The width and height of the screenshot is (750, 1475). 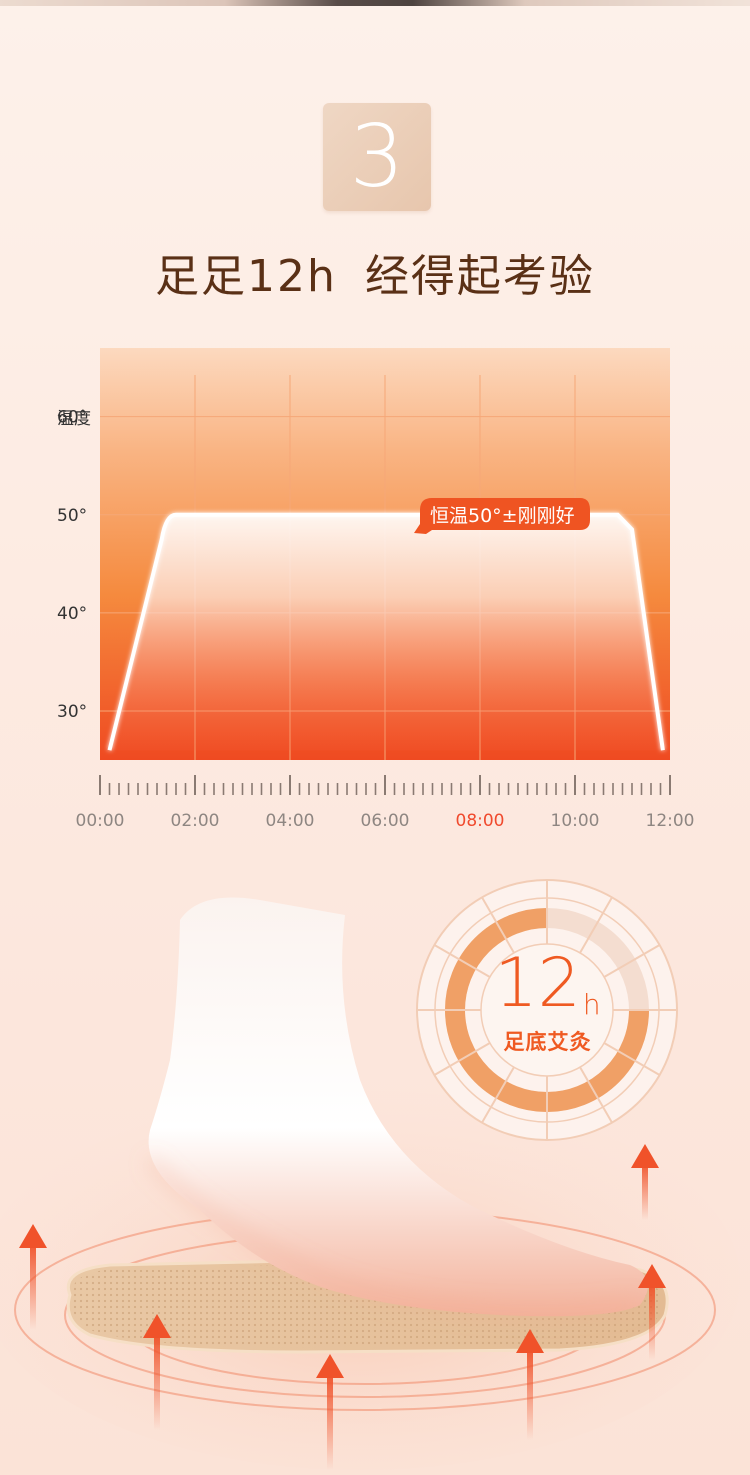 I want to click on y-axis-ticks: 60° 50° 40° 30°, so click(x=72, y=565).